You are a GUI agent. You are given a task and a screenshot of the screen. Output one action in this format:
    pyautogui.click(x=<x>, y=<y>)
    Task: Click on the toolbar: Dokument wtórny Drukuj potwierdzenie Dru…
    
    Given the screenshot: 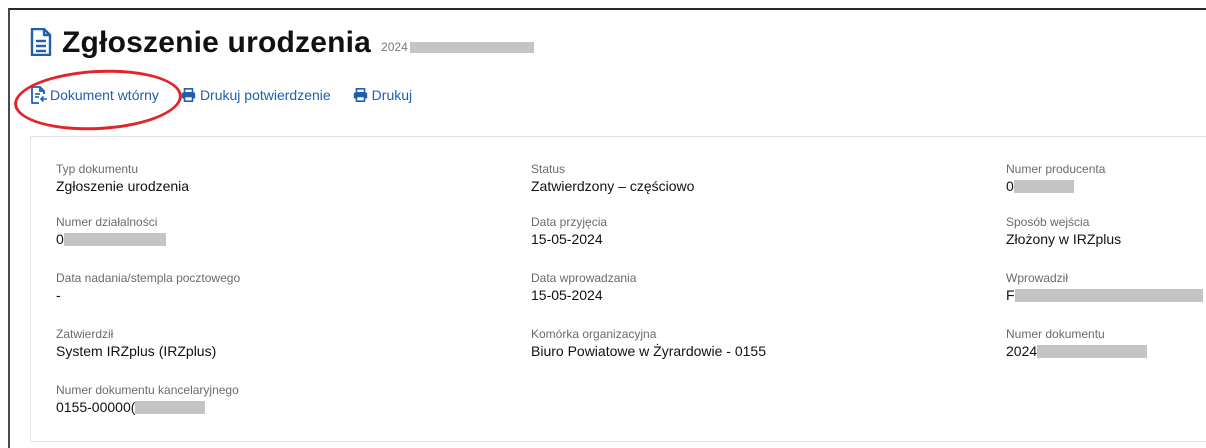 What is the action you would take?
    pyautogui.click(x=221, y=95)
    